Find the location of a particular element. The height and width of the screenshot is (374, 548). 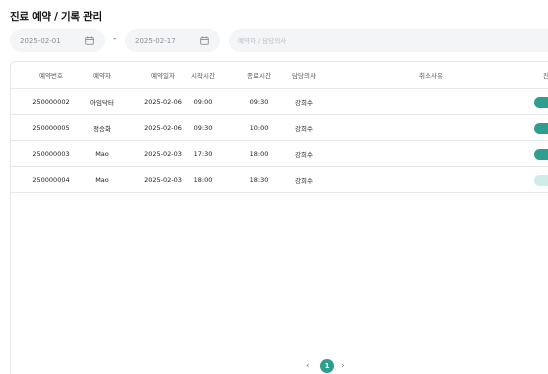

cell-reservation-number: 250000005 is located at coordinates (51, 127).